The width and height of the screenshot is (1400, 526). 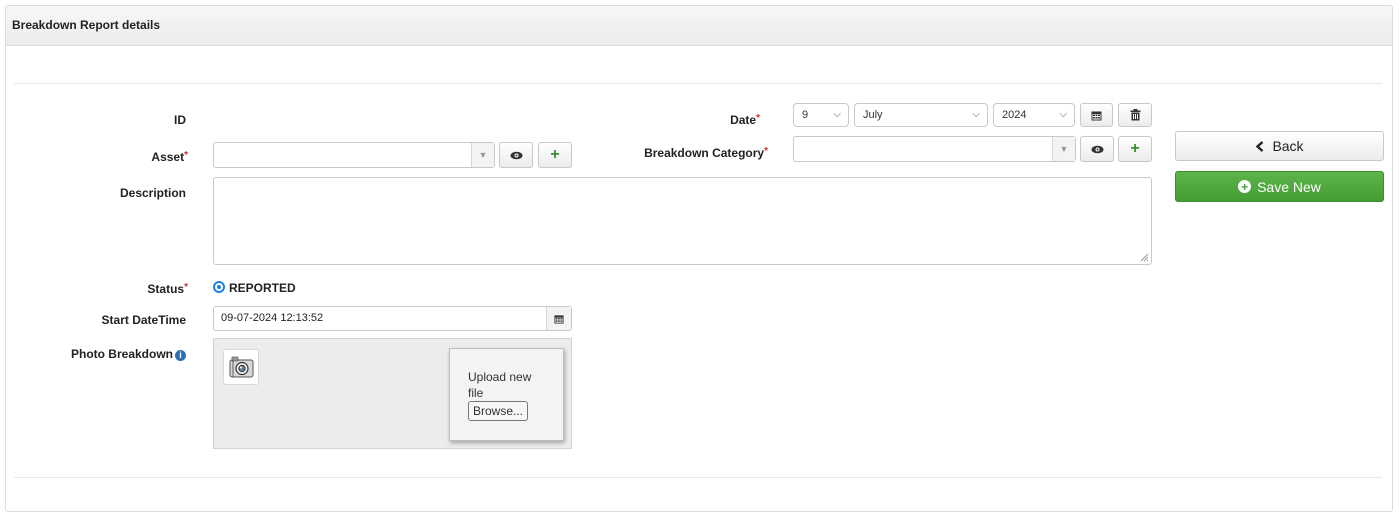 What do you see at coordinates (1288, 146) in the screenshot?
I see `back-button-label: Back` at bounding box center [1288, 146].